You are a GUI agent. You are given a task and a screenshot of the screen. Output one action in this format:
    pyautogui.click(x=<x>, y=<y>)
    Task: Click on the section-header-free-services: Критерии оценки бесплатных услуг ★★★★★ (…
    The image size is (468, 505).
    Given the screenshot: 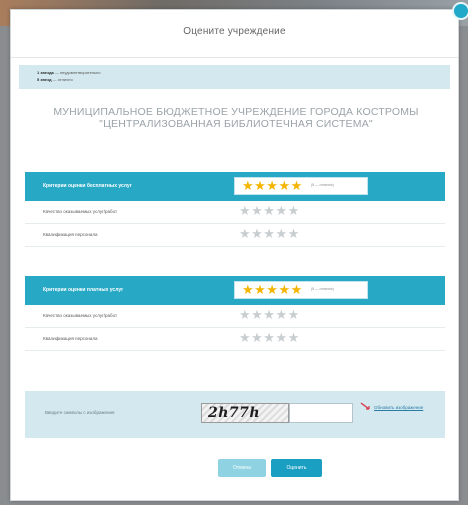 What is the action you would take?
    pyautogui.click(x=235, y=186)
    